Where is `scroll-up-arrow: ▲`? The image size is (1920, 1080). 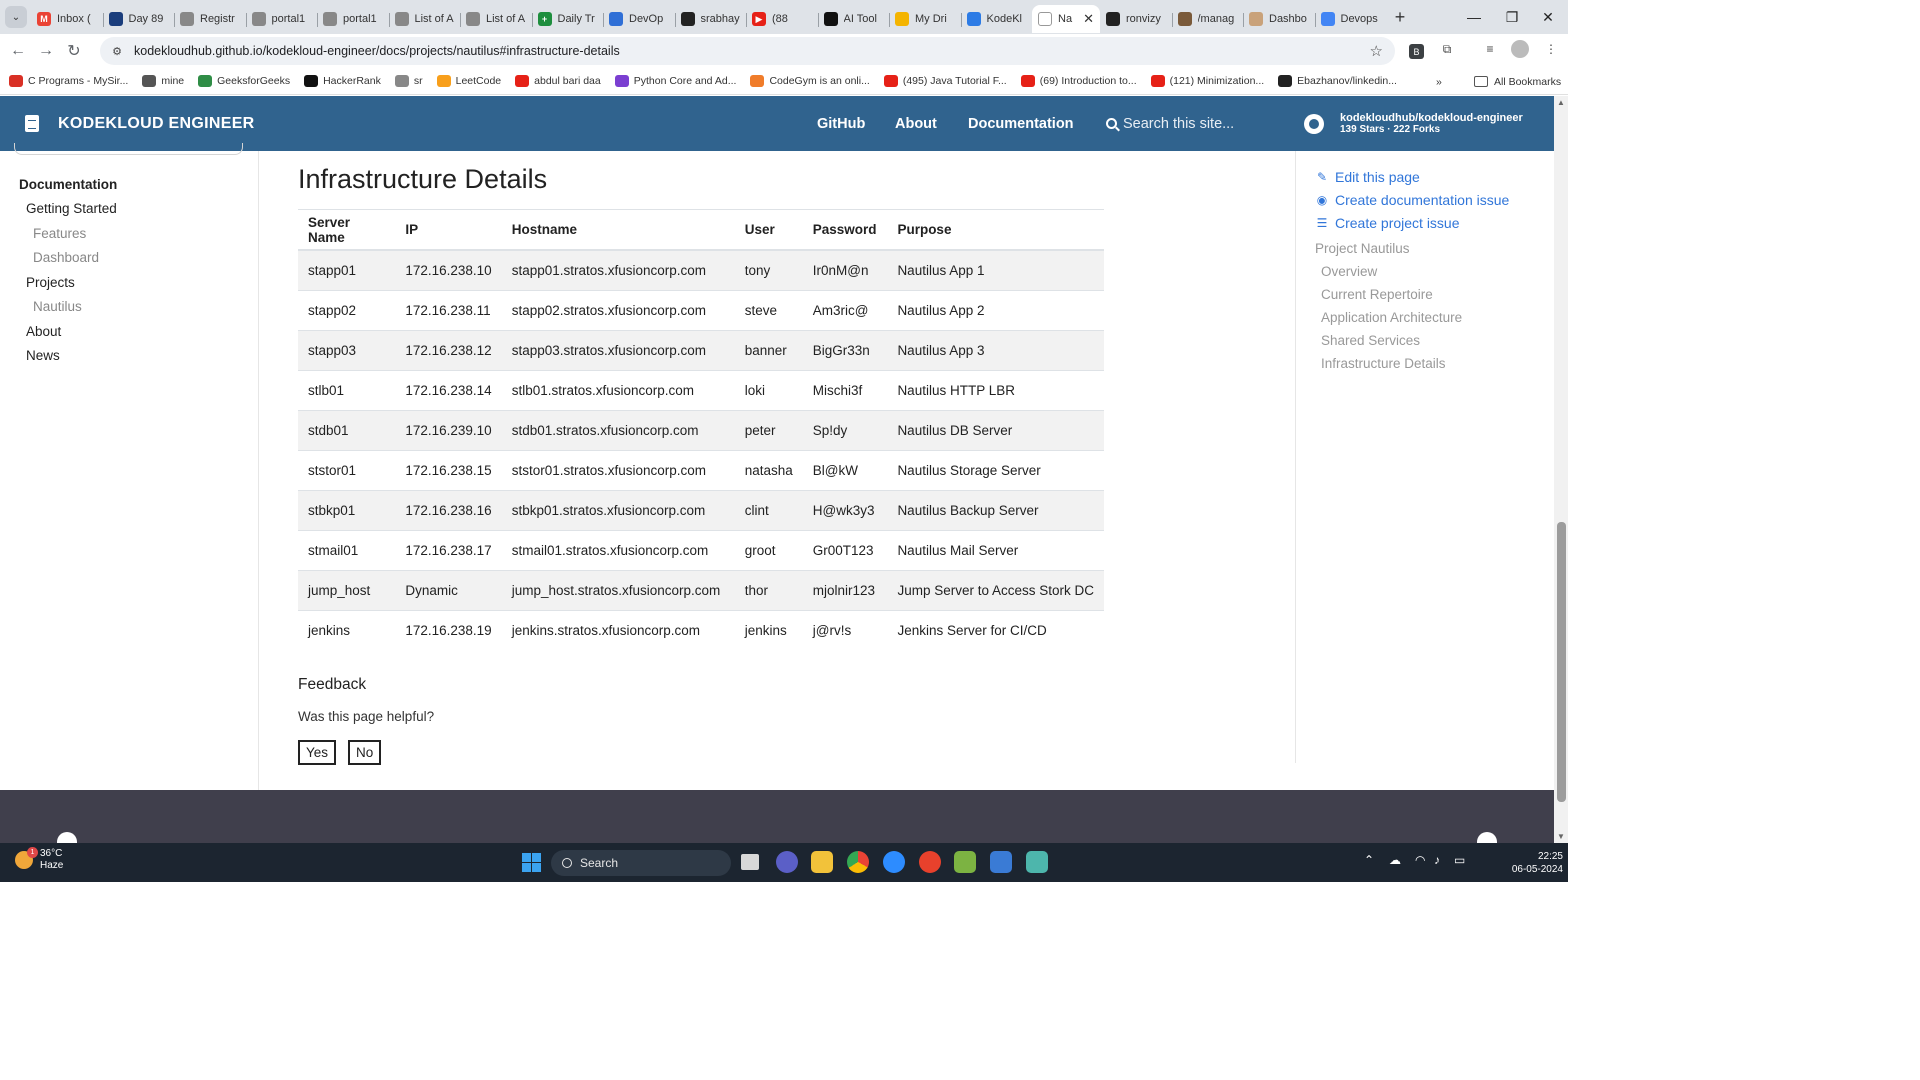
scroll-up-arrow: ▲ is located at coordinates (1561, 102).